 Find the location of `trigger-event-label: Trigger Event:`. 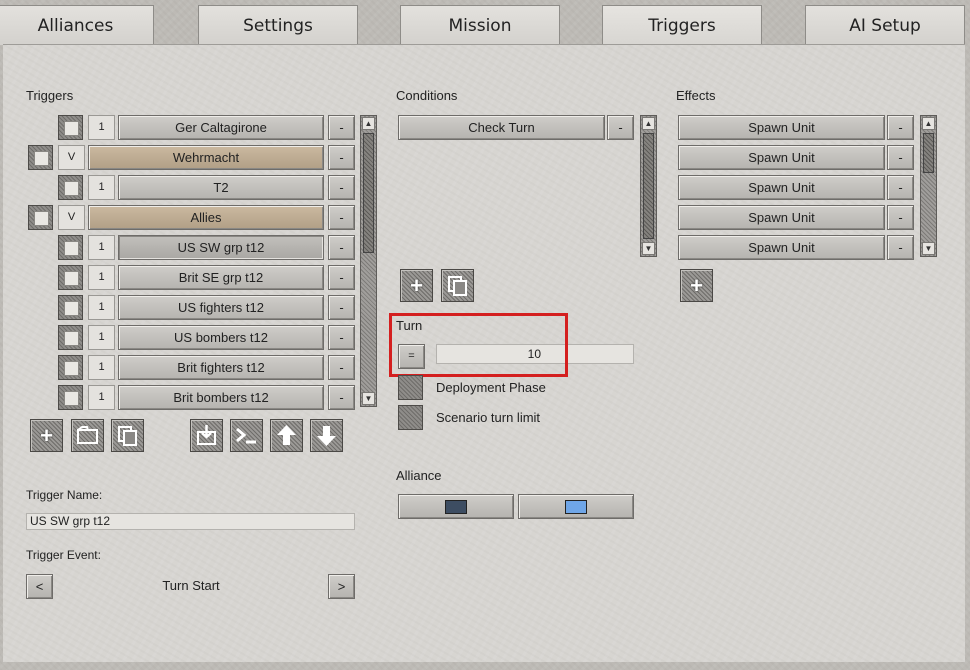

trigger-event-label: Trigger Event: is located at coordinates (63, 555).